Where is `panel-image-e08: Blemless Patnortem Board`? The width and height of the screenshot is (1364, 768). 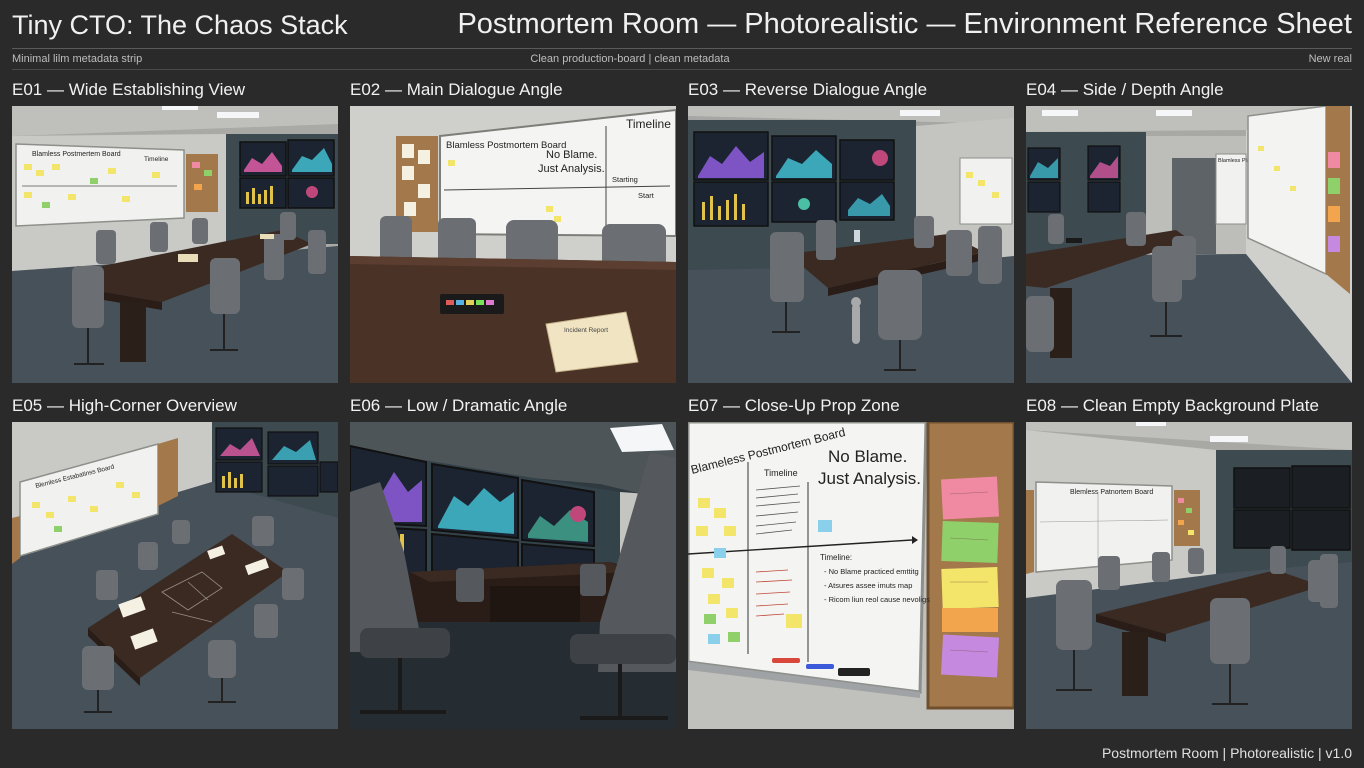
panel-image-e08: Blemless Patnortem Board is located at coordinates (1189, 575).